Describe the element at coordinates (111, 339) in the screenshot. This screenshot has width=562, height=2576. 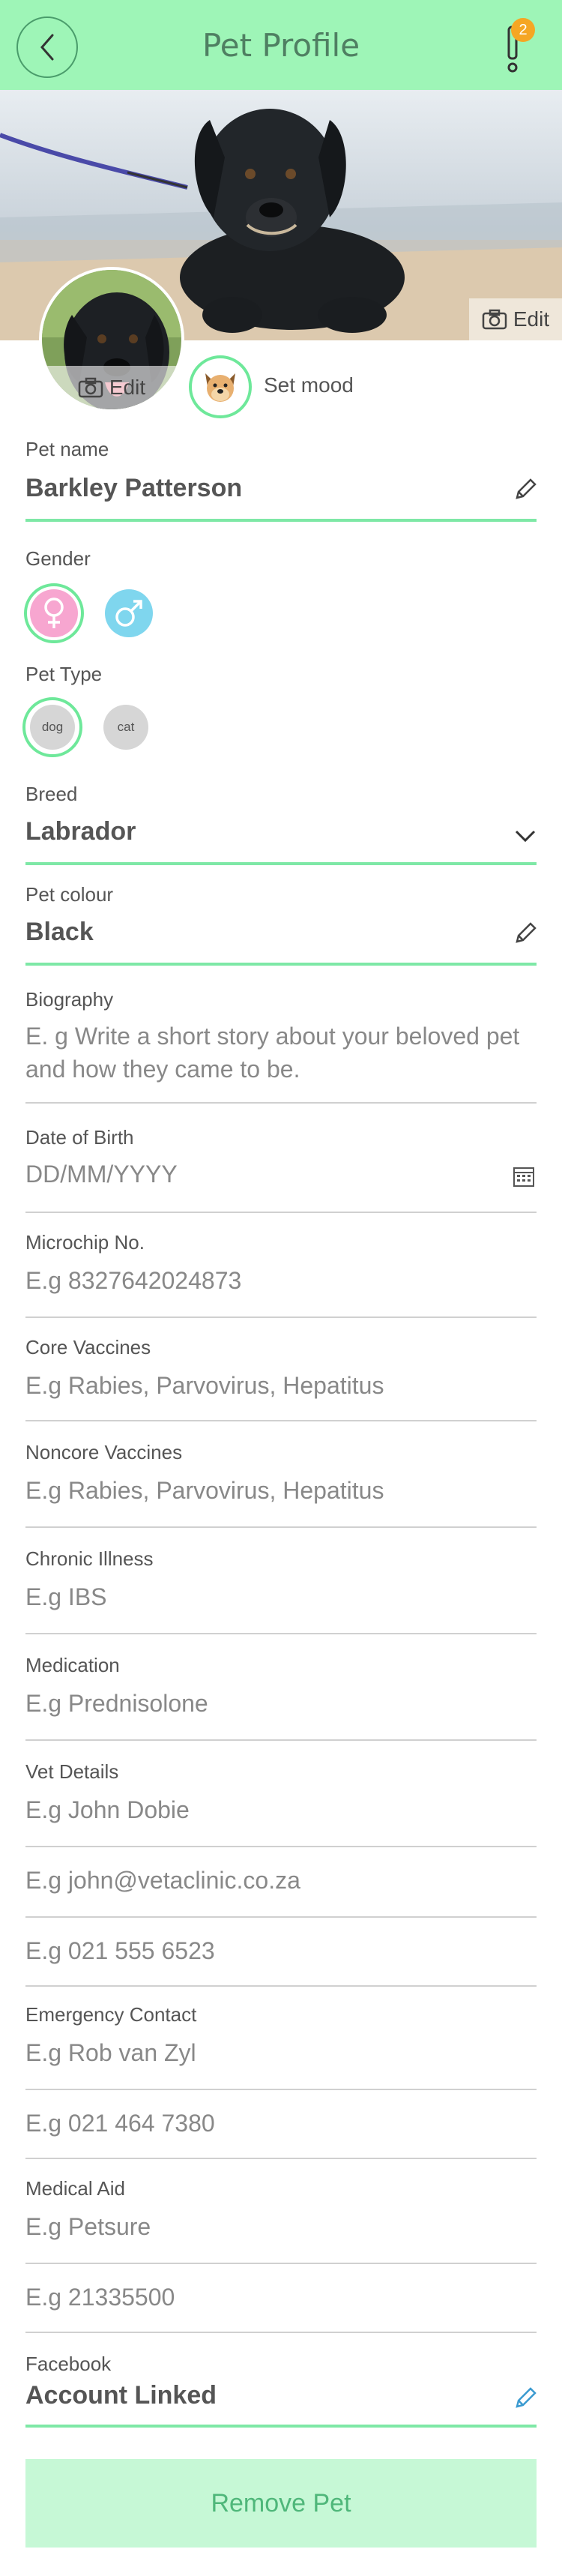
I see `pet-avatar: Edit` at that location.